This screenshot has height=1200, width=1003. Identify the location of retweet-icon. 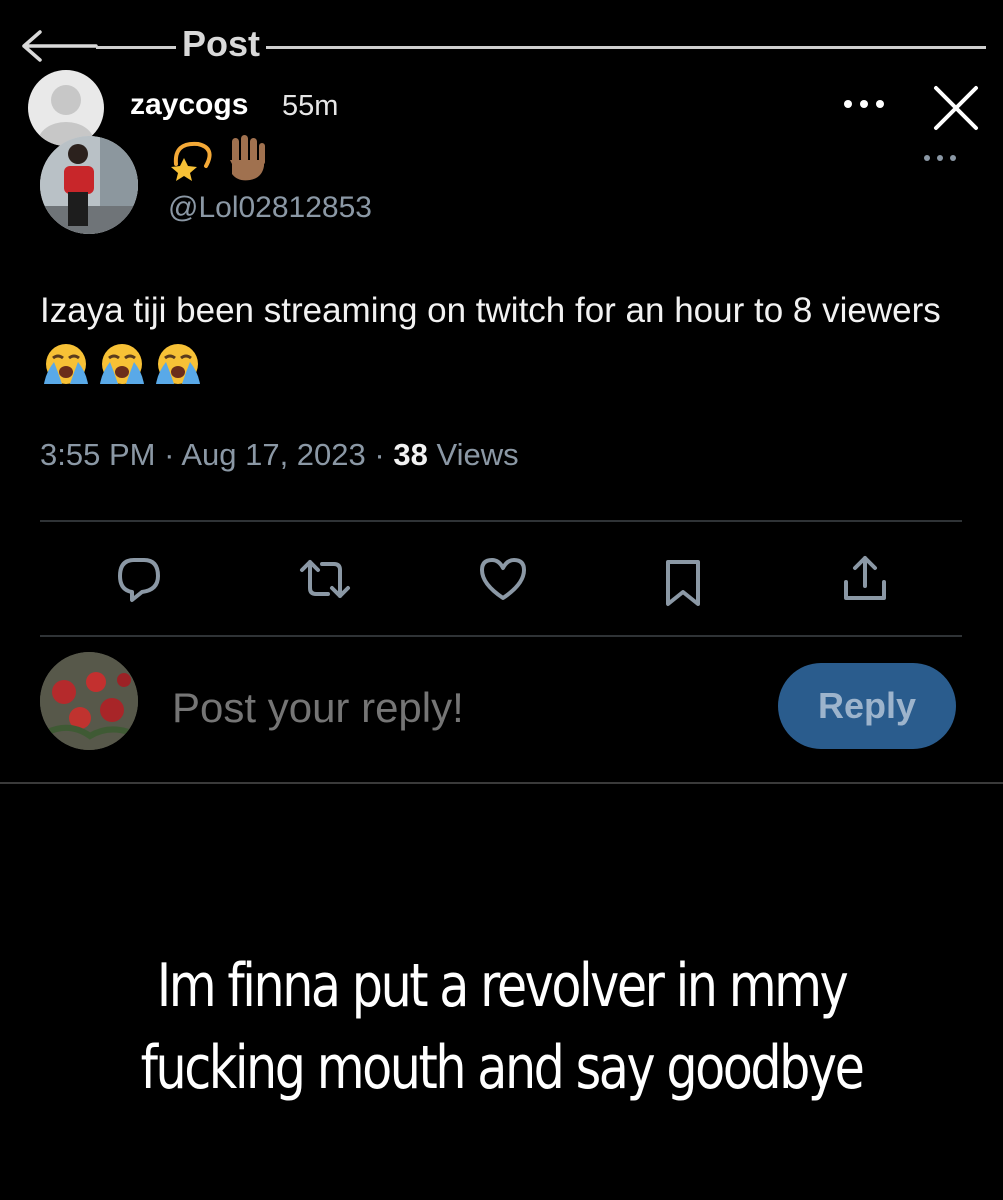
(325, 579).